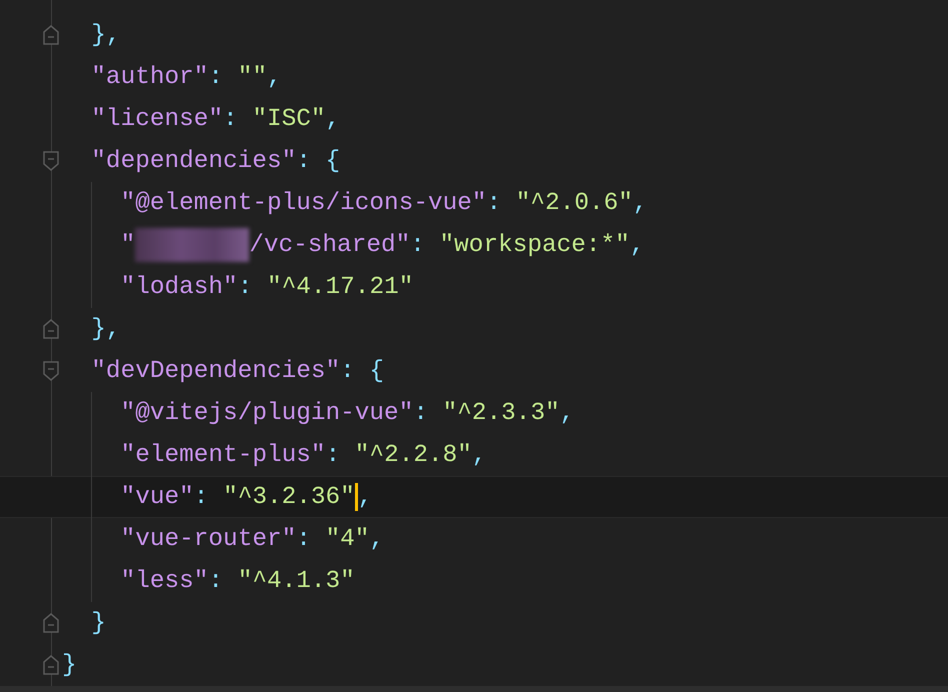 This screenshot has height=692, width=948. What do you see at coordinates (384, 203) in the screenshot?
I see `code-line: "@element-plus/icons-vue": "^2.0.6",` at bounding box center [384, 203].